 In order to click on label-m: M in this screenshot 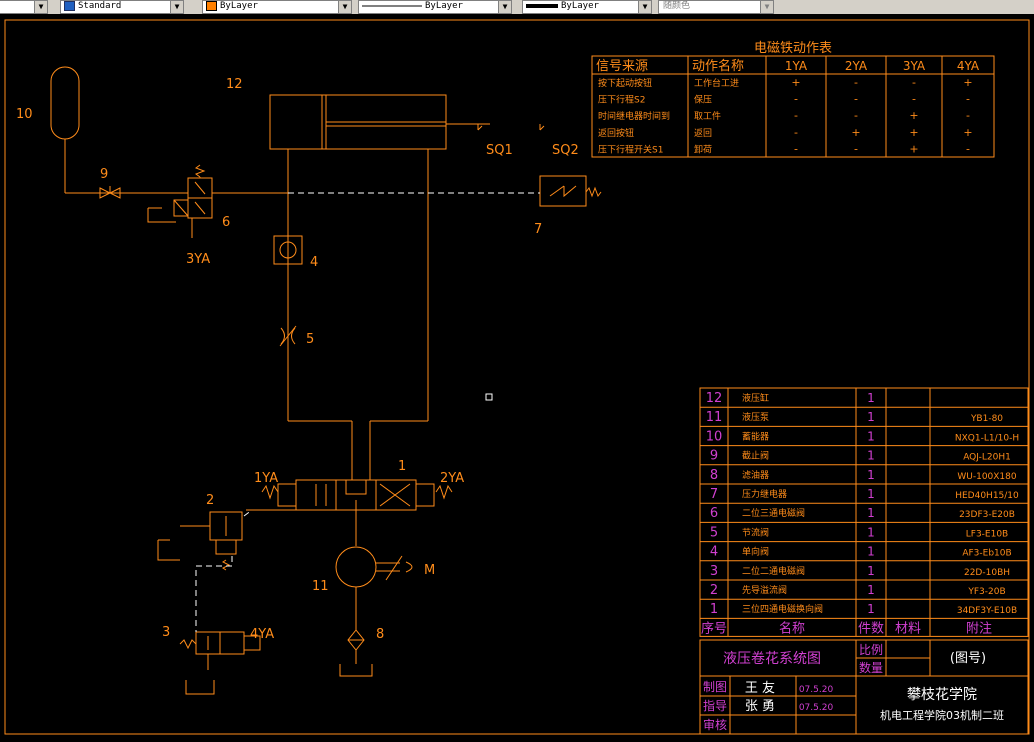, I will do `click(429, 570)`.